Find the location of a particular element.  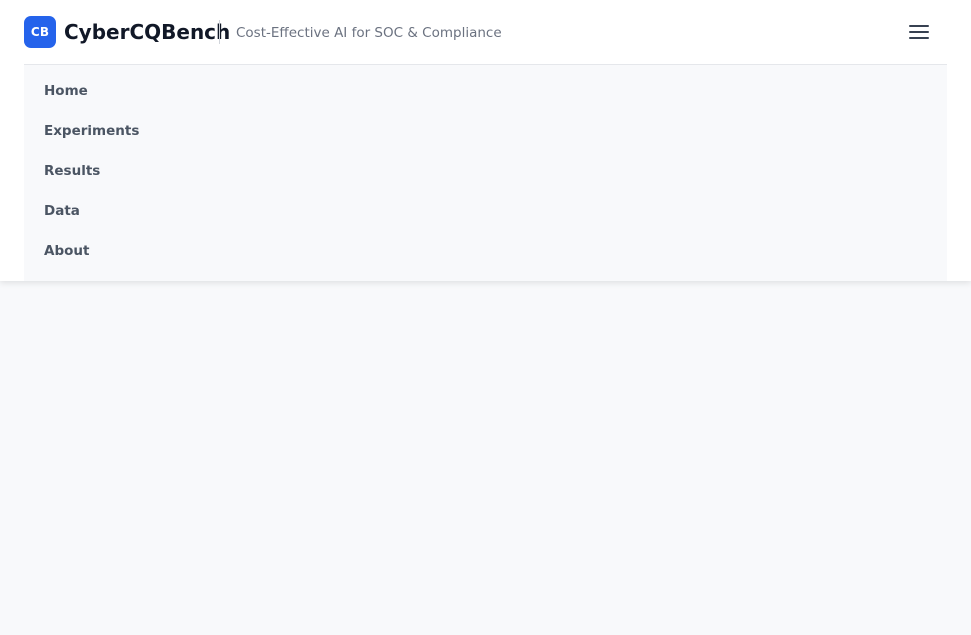

nav-item-data: Data is located at coordinates (62, 211).